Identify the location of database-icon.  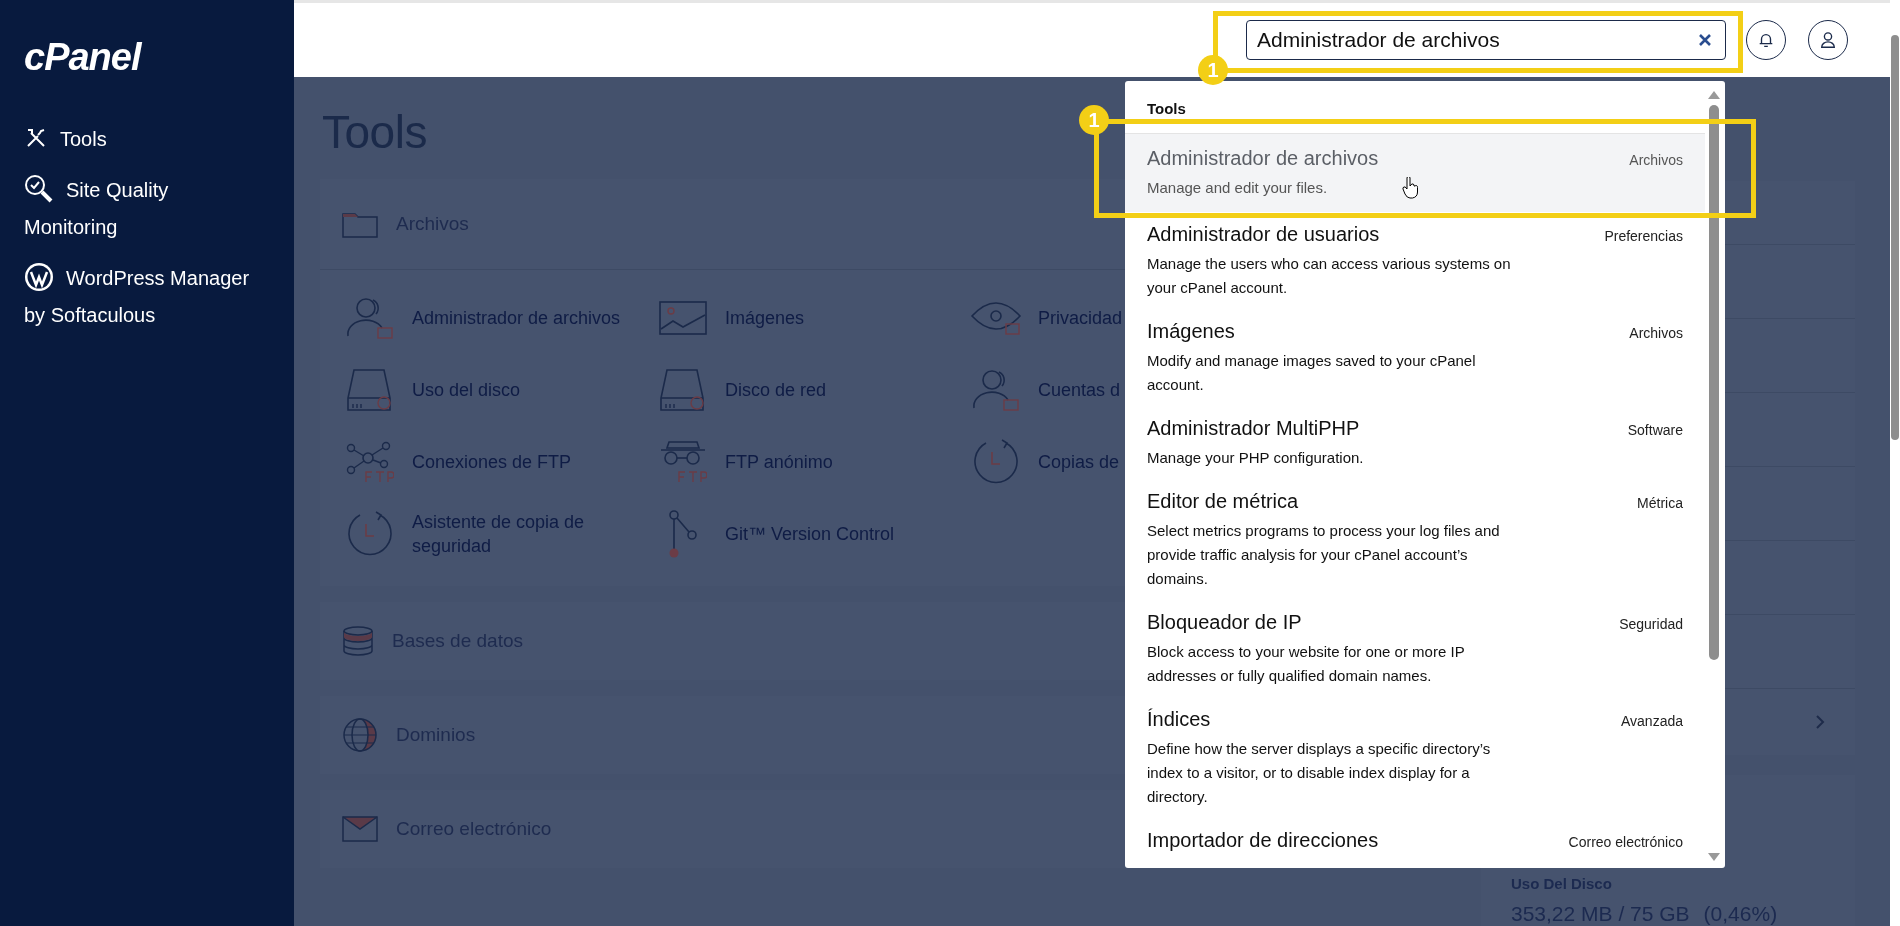
(358, 641).